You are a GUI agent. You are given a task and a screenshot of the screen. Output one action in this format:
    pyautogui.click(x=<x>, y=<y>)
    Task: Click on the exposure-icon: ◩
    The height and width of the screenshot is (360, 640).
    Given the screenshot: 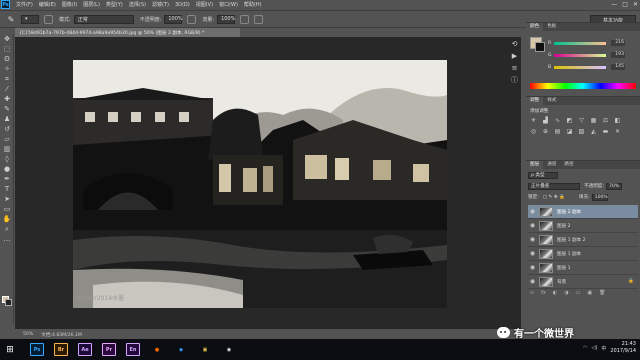 What is the action you would take?
    pyautogui.click(x=569, y=120)
    